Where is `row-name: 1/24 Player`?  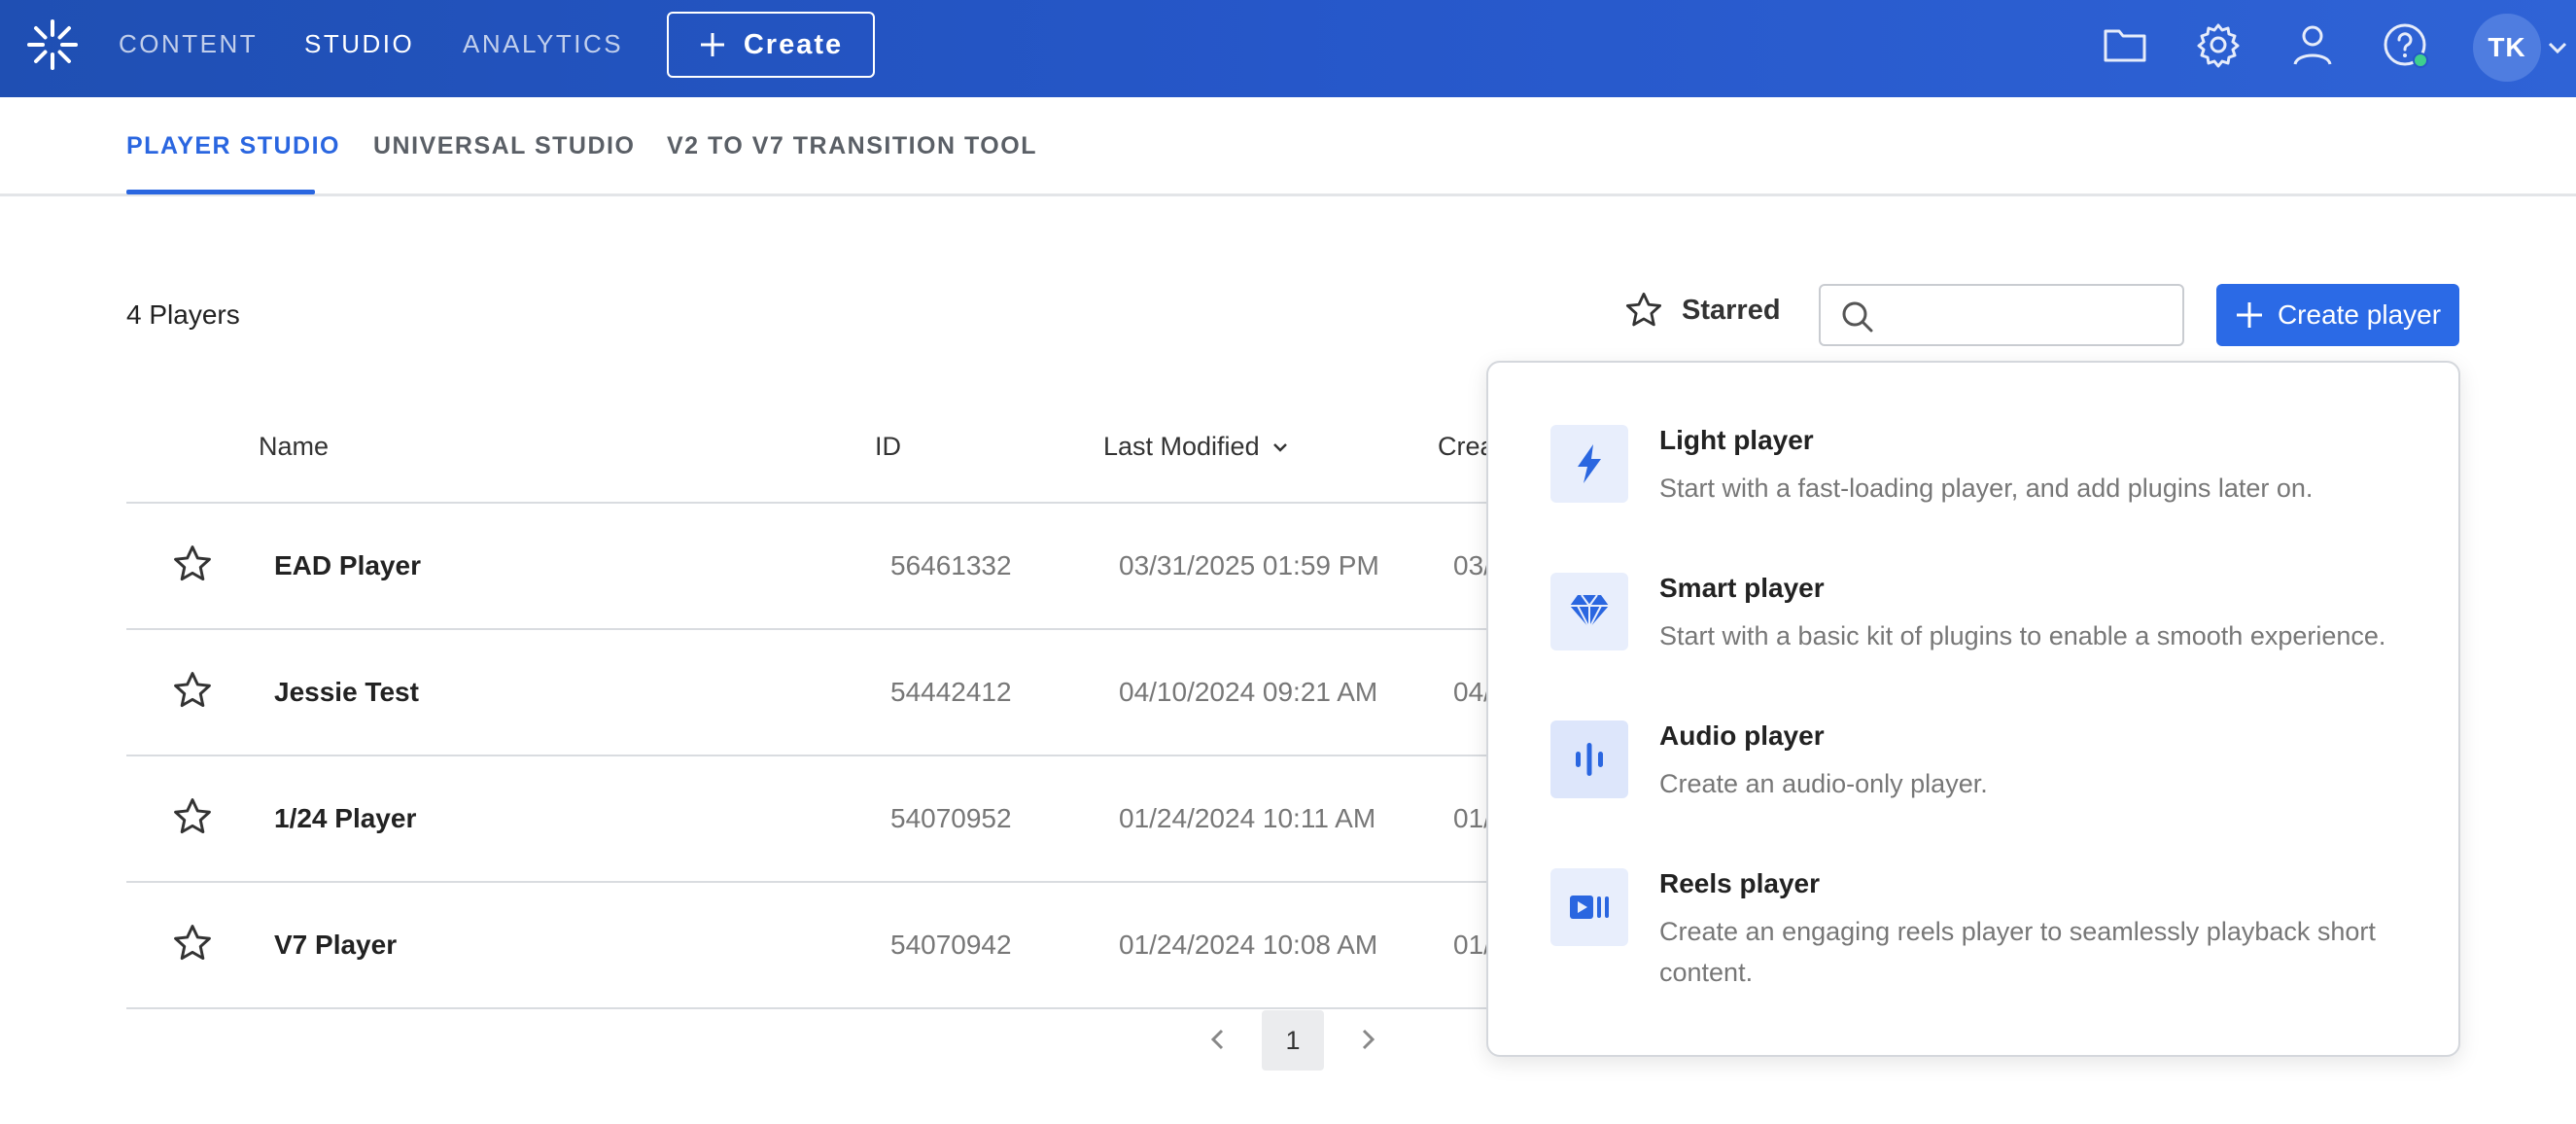
row-name: 1/24 Player is located at coordinates (345, 818).